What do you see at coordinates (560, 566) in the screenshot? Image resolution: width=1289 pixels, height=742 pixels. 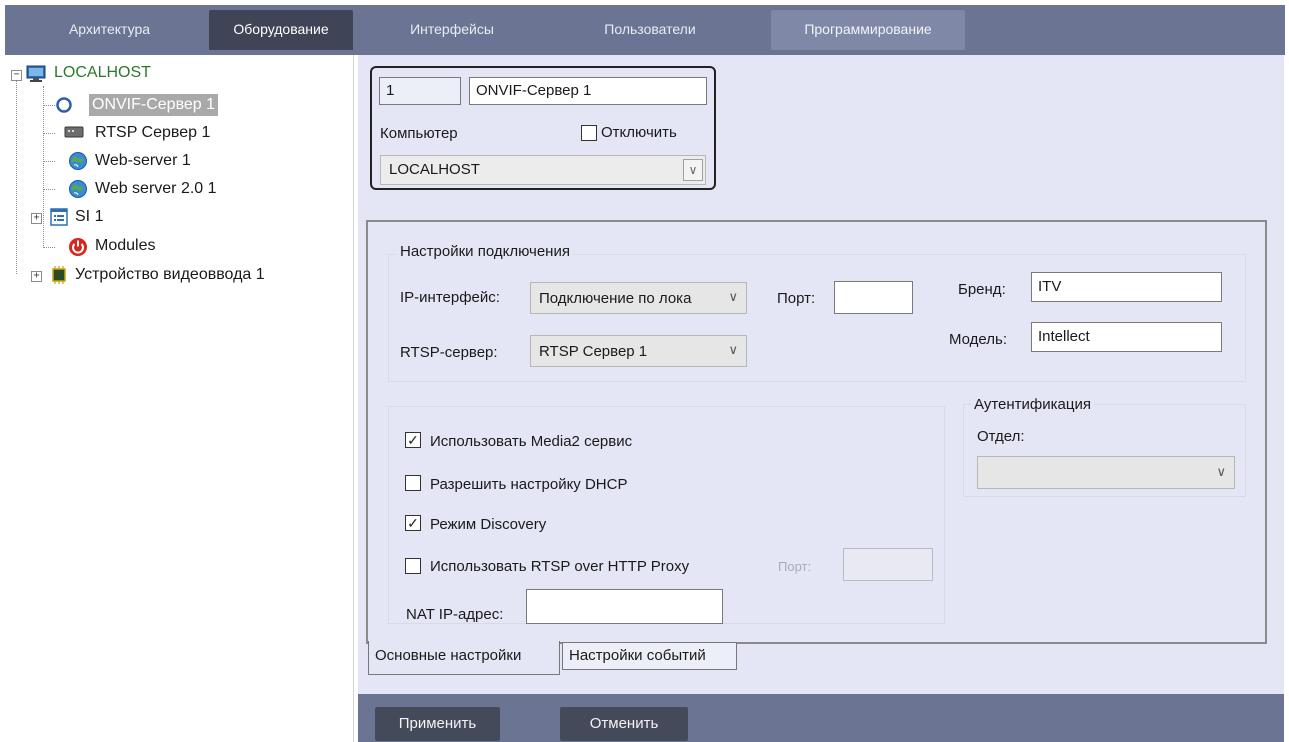 I see `rtsp-proxy-label: Использовать RTSP over HTTP Proxy` at bounding box center [560, 566].